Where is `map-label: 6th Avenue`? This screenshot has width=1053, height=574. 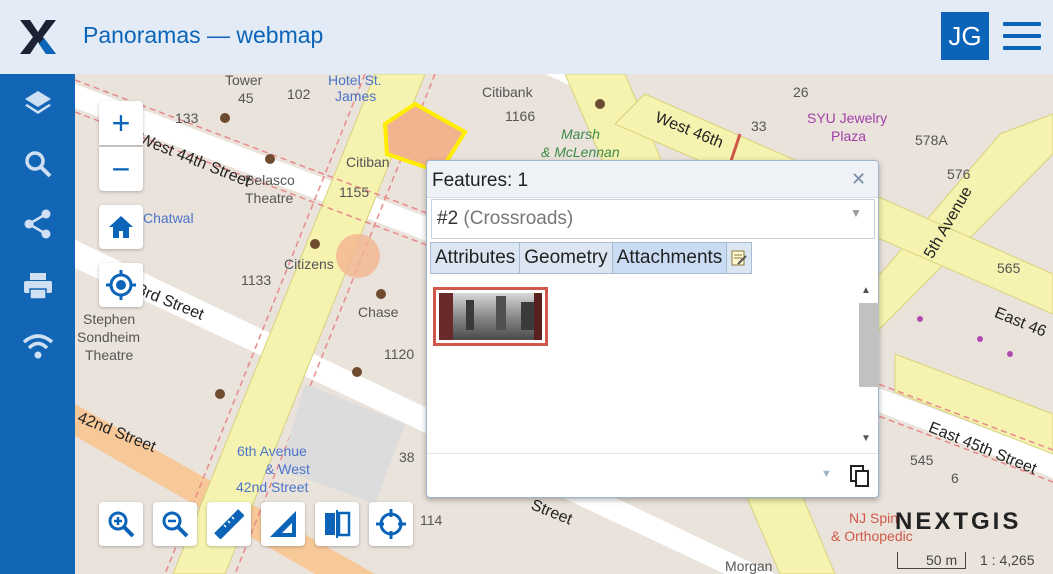
map-label: 6th Avenue is located at coordinates (272, 451).